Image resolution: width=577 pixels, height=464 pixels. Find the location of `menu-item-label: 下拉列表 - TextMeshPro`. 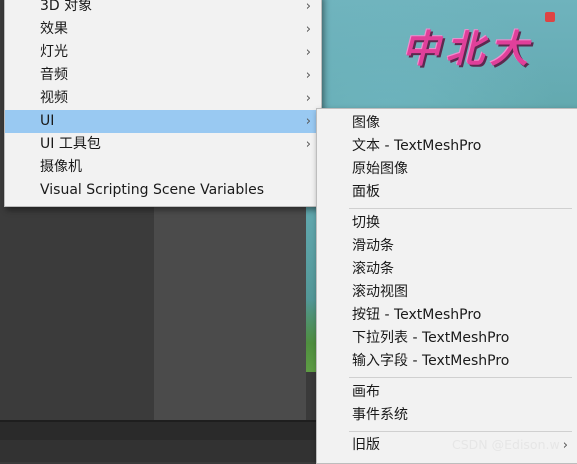

menu-item-label: 下拉列表 - TextMeshPro is located at coordinates (431, 338).